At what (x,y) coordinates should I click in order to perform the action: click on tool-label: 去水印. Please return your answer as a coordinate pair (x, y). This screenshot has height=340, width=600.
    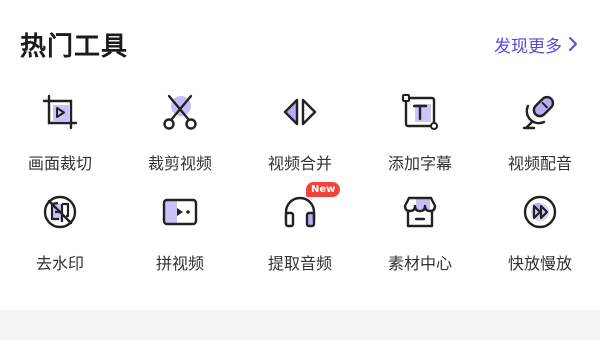
    Looking at the image, I should click on (59, 263).